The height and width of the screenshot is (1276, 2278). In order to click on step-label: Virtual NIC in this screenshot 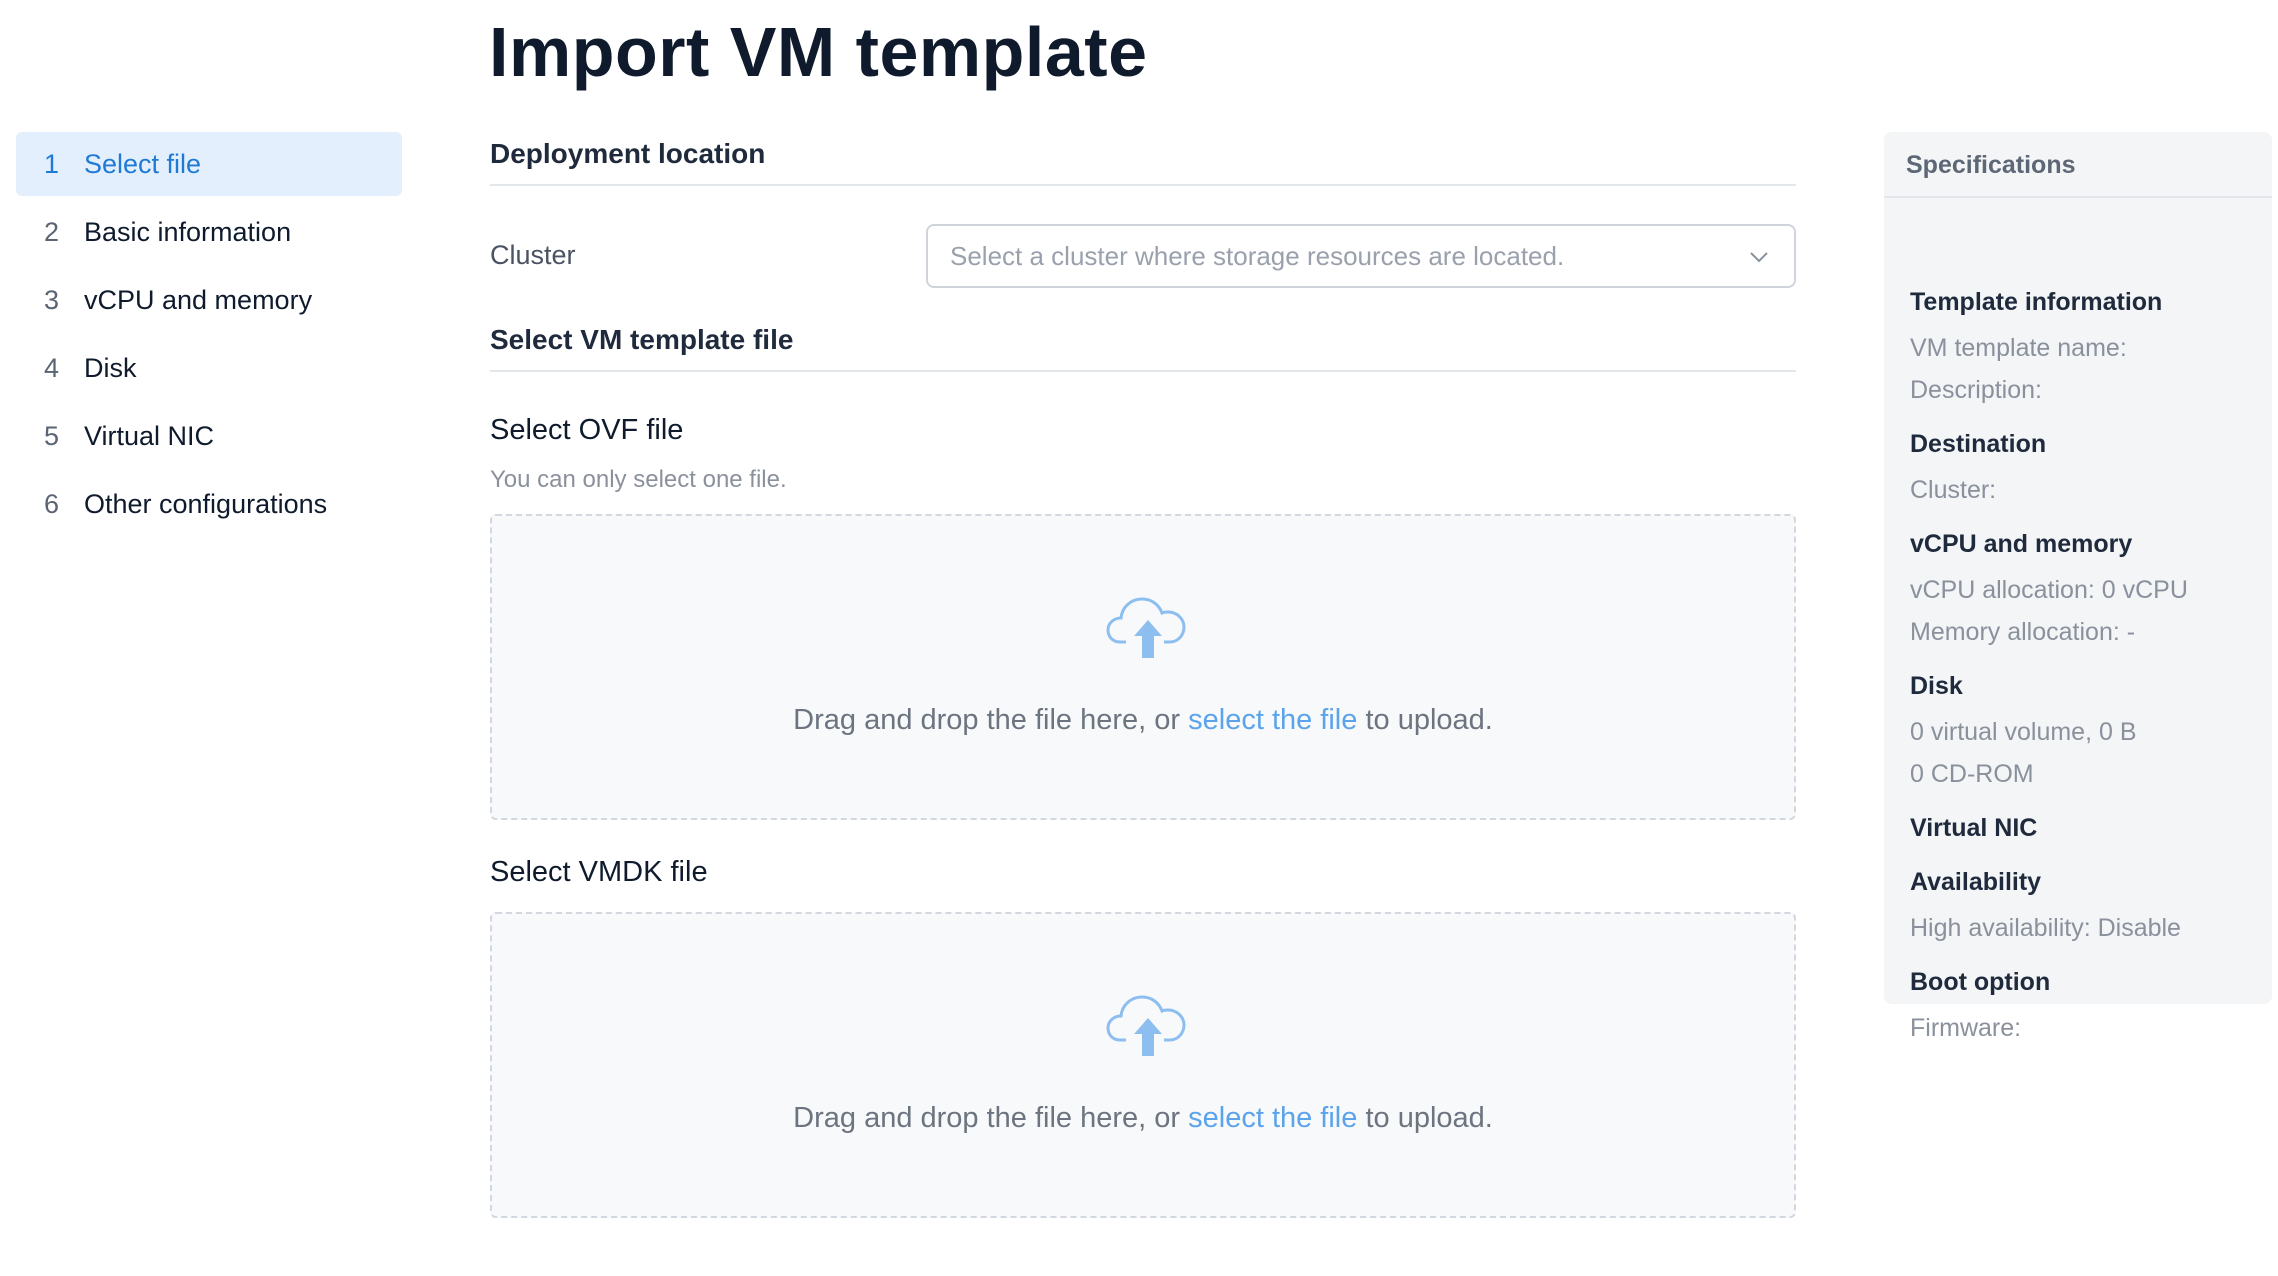, I will do `click(149, 435)`.